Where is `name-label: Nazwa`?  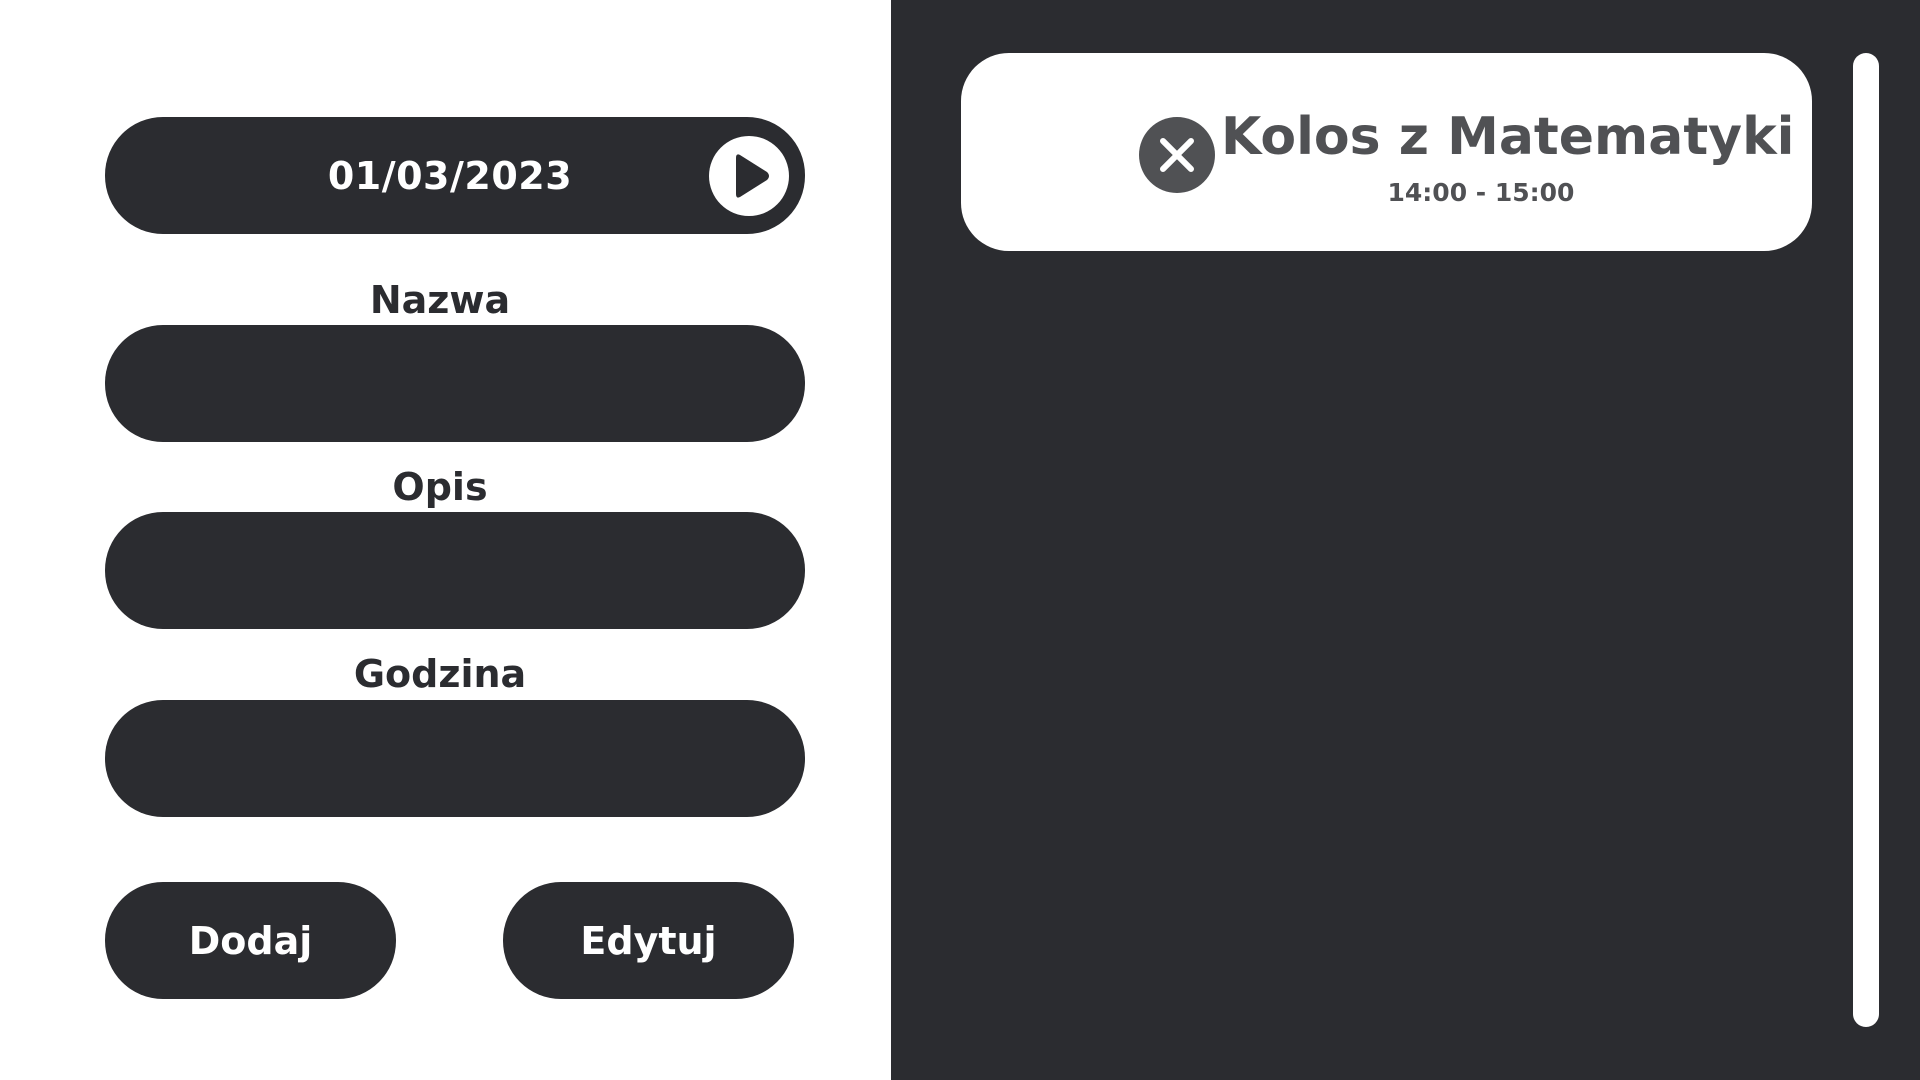 name-label: Nazwa is located at coordinates (440, 300).